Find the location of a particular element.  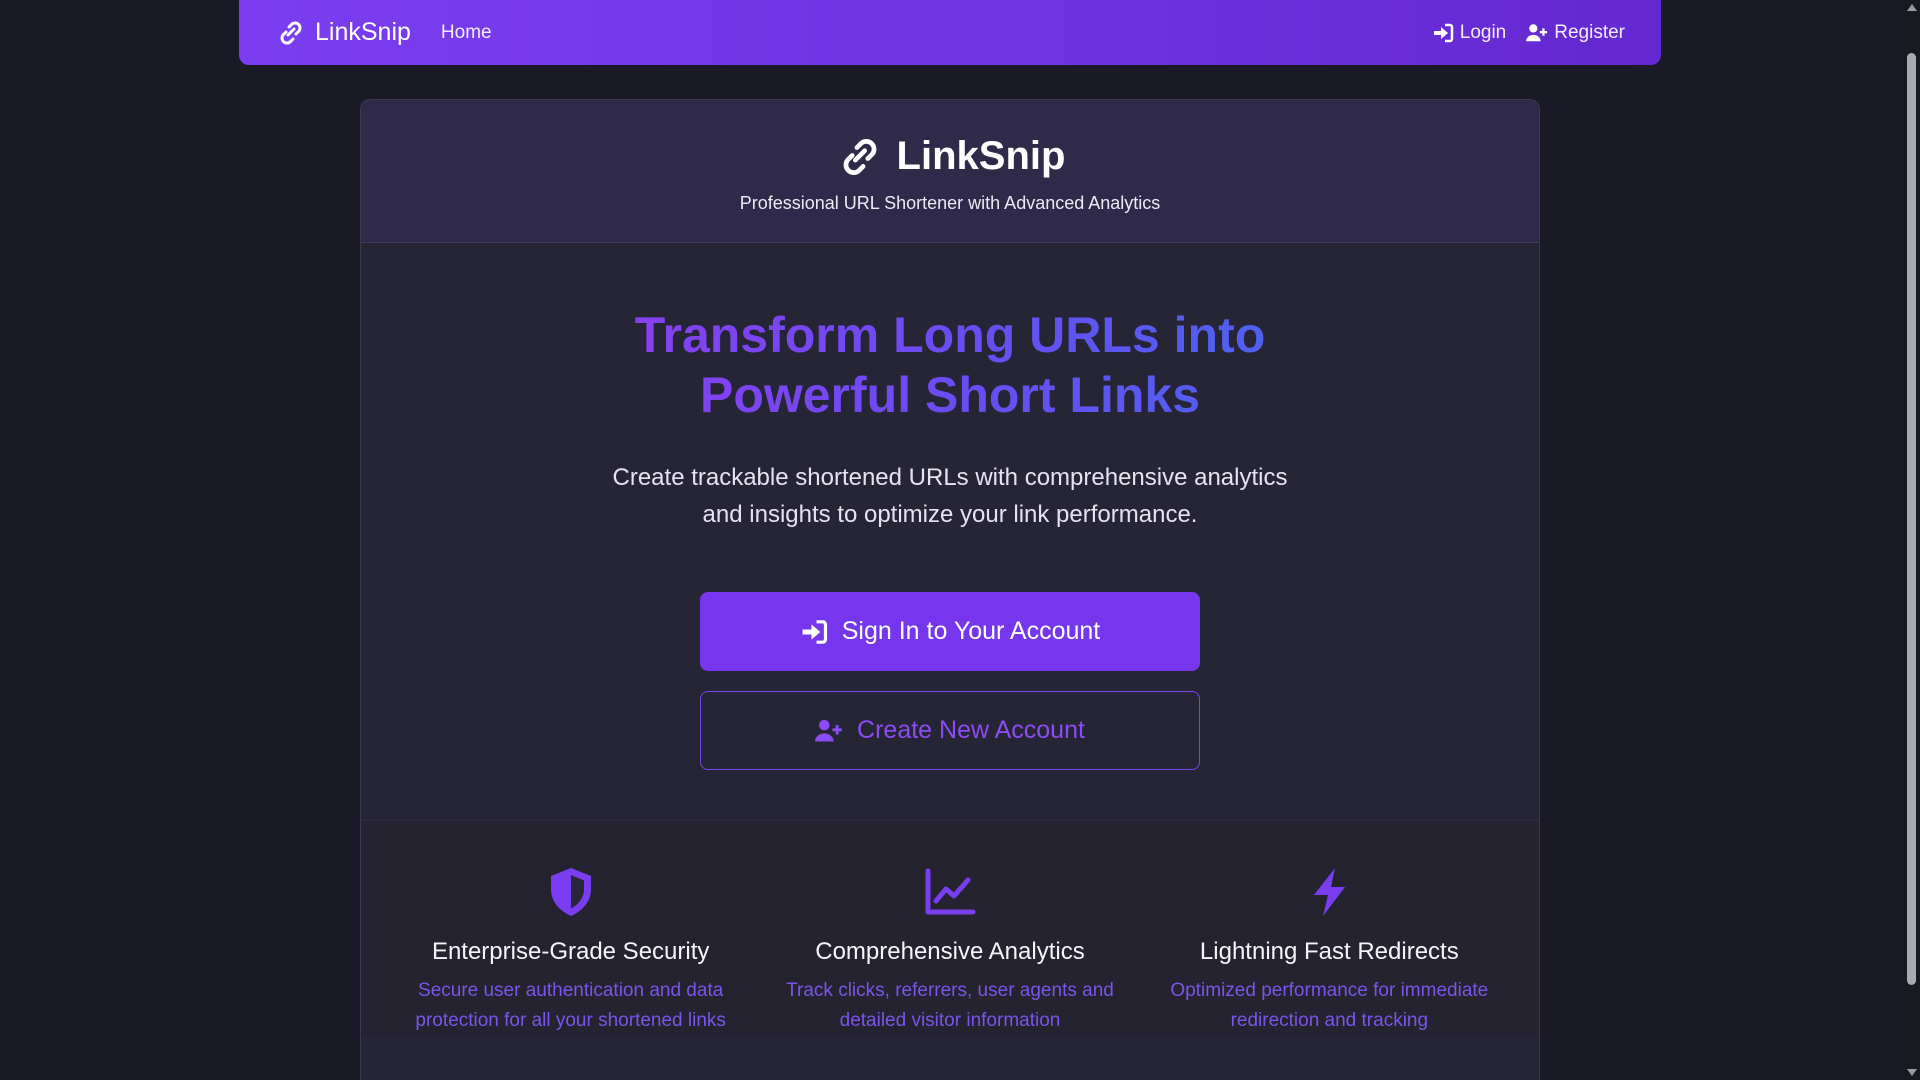

feature-title: Enterprise-Grade Security is located at coordinates (570, 951).